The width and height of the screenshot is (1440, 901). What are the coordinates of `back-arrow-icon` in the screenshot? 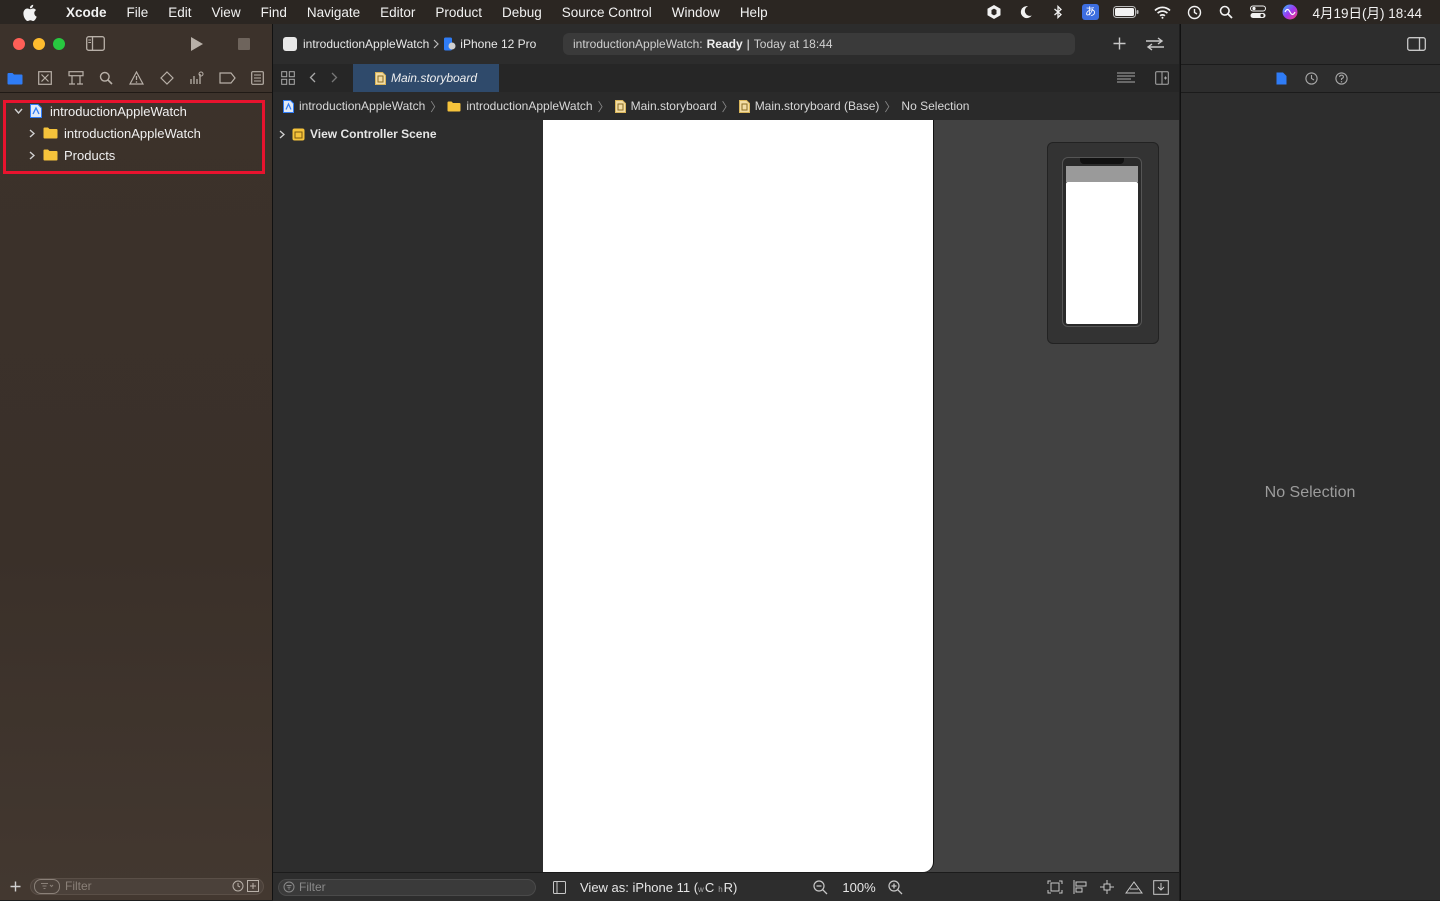 It's located at (312, 77).